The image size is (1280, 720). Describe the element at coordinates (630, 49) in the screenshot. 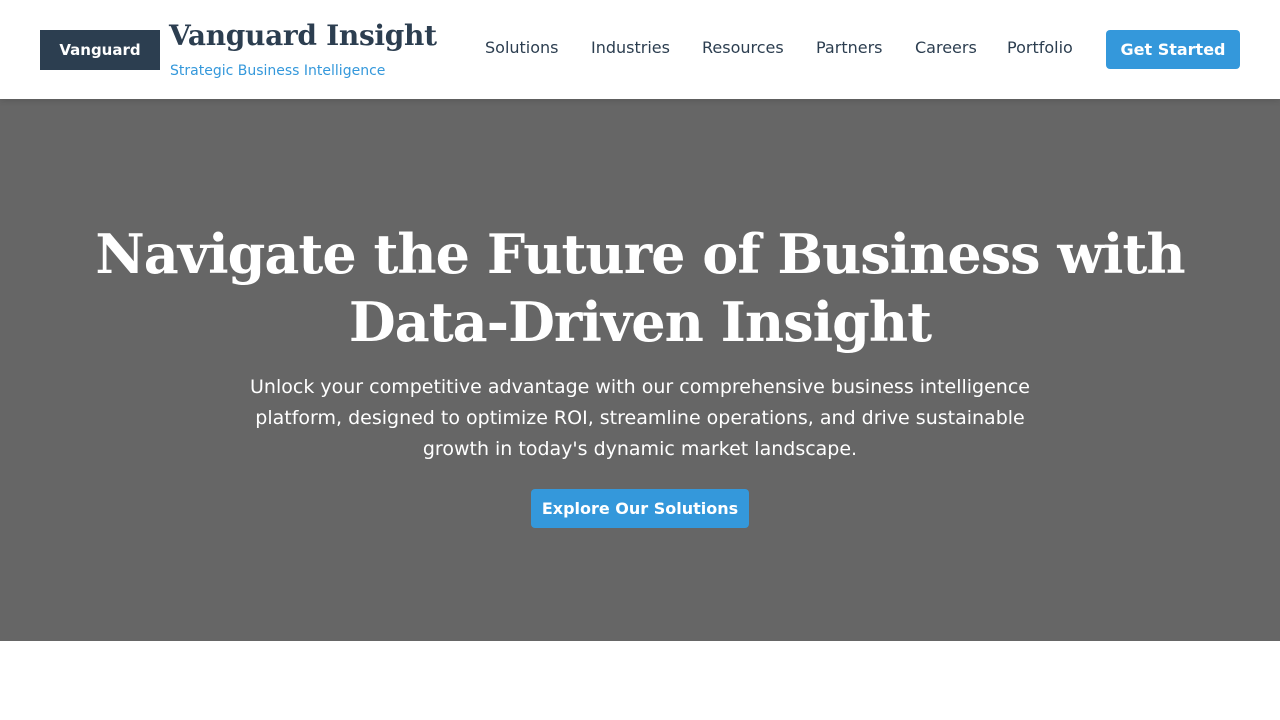

I see `nav-link-industries: Industries` at that location.